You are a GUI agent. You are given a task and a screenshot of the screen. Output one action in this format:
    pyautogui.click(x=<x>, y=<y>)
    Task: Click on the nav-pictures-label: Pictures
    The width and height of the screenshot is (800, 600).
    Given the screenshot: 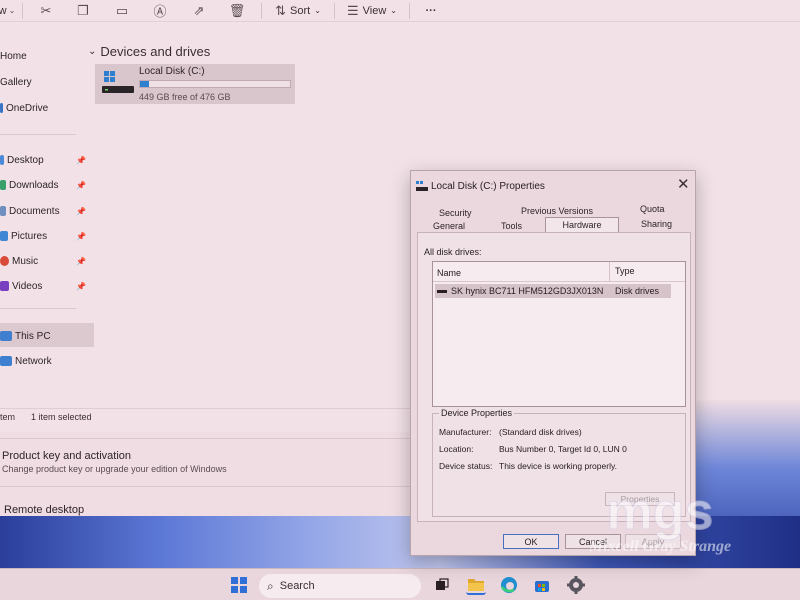 What is the action you would take?
    pyautogui.click(x=29, y=236)
    